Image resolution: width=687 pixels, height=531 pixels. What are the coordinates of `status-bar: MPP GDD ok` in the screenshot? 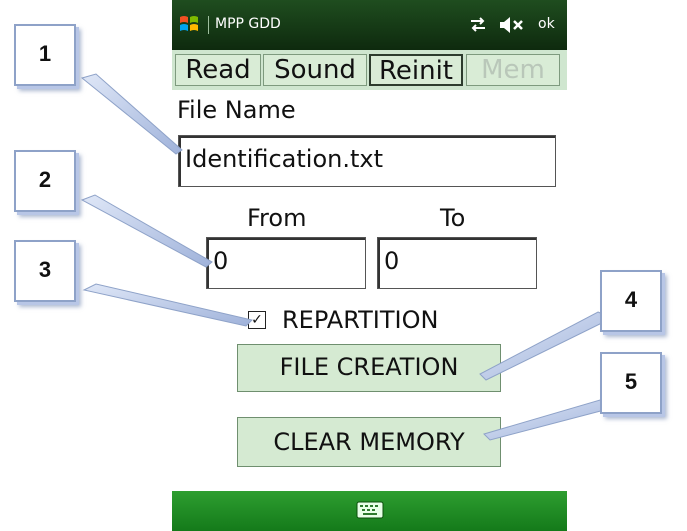 It's located at (369, 25).